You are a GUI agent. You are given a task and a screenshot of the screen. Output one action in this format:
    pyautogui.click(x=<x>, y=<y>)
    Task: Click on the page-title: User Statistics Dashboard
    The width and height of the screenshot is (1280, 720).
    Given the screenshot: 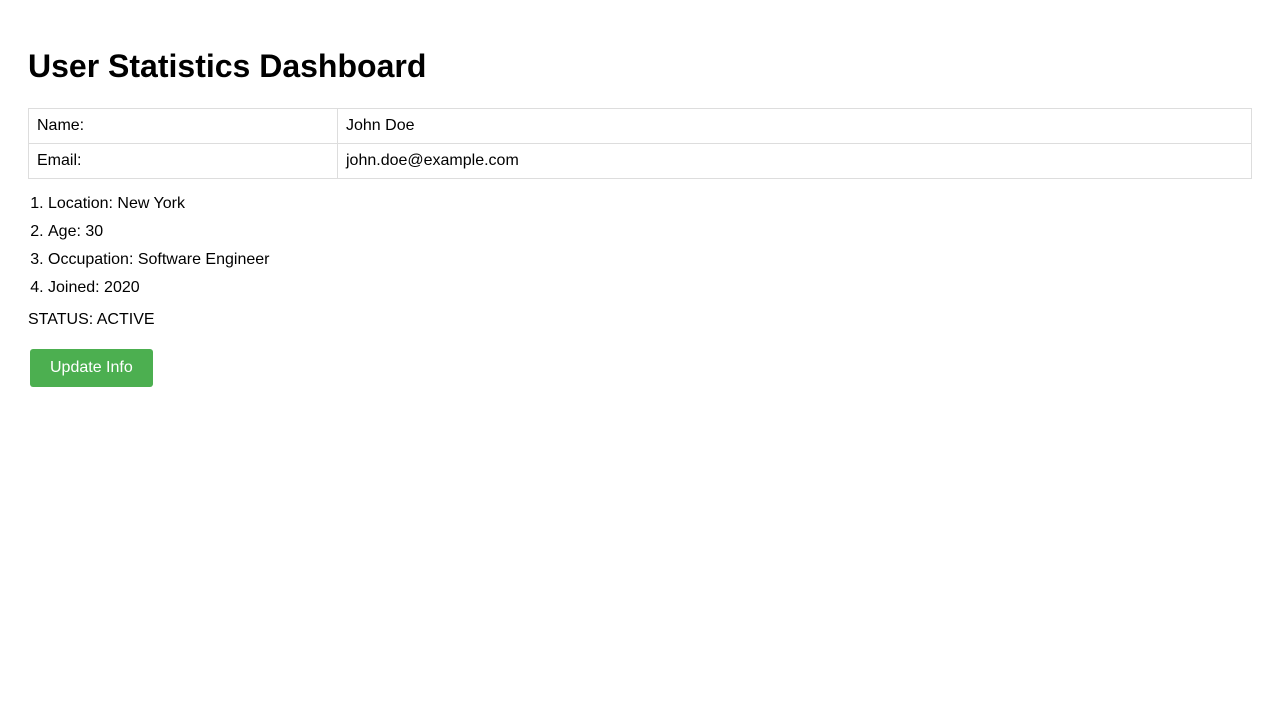 What is the action you would take?
    pyautogui.click(x=227, y=66)
    